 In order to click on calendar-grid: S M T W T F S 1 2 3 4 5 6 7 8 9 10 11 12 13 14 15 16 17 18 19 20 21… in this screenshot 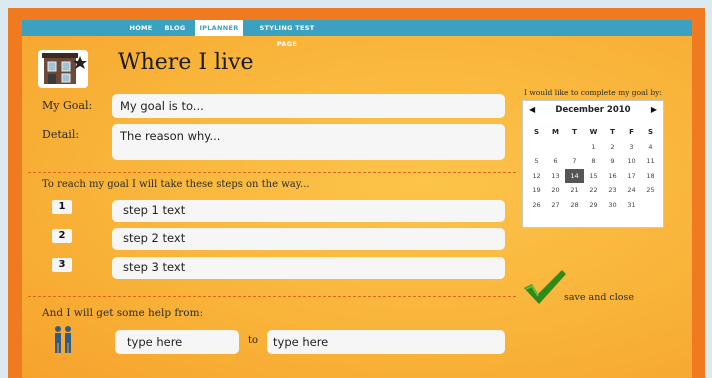, I will do `click(594, 168)`.